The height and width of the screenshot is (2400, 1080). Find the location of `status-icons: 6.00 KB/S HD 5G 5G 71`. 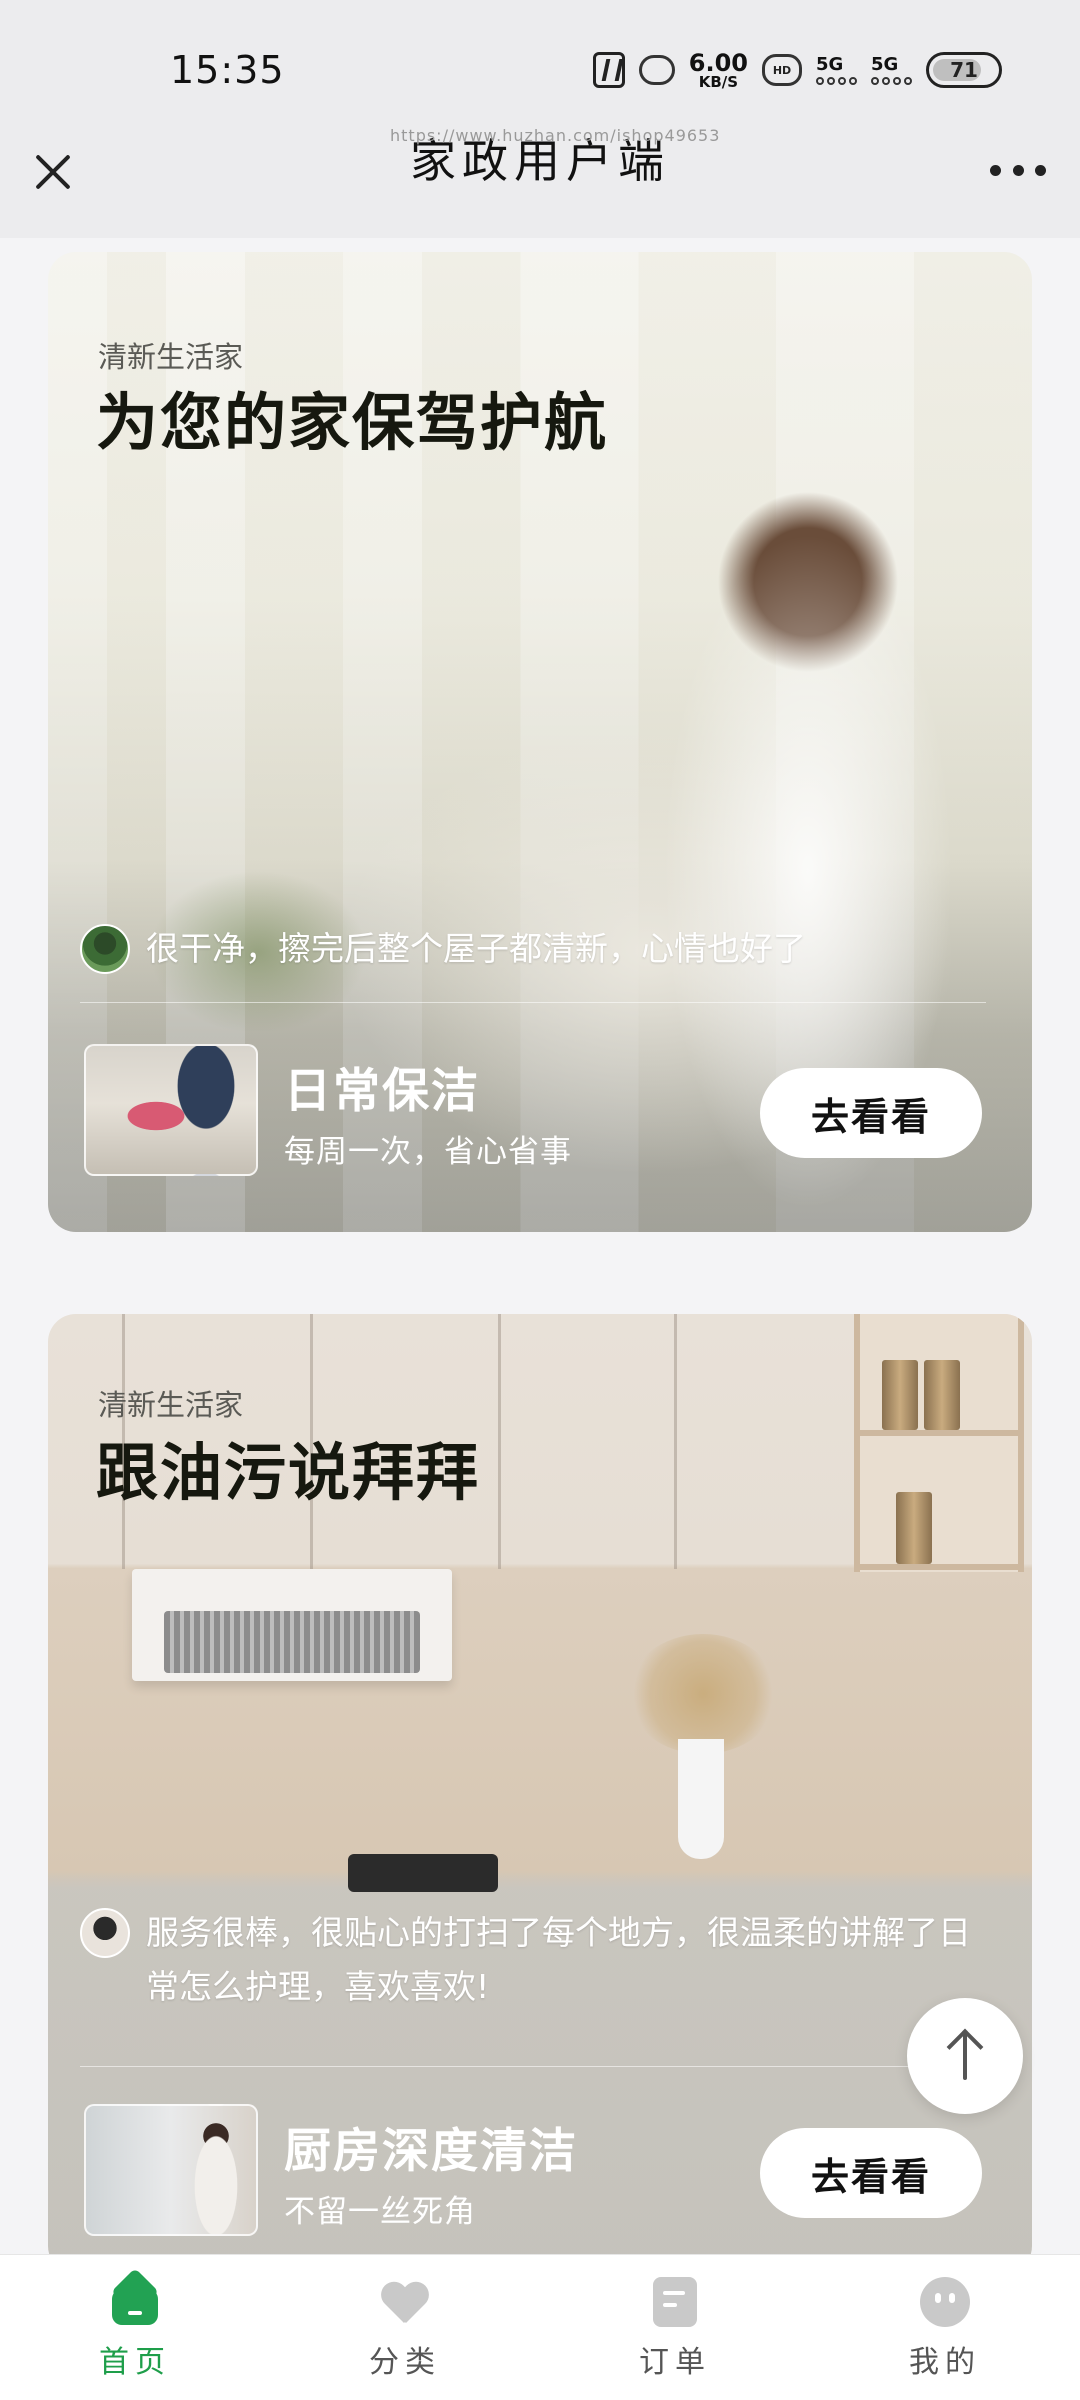

status-icons: 6.00 KB/S HD 5G 5G 71 is located at coordinates (797, 70).